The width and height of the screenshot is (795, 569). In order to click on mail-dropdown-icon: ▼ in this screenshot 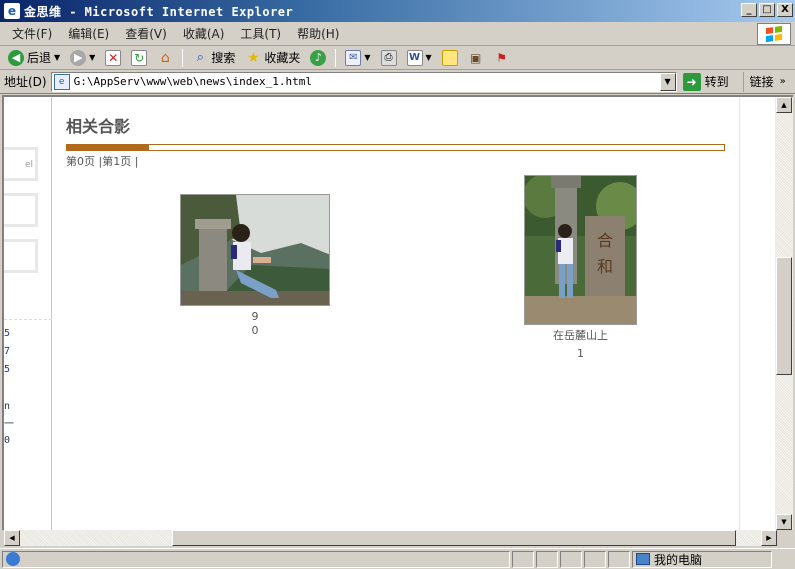, I will do `click(367, 57)`.